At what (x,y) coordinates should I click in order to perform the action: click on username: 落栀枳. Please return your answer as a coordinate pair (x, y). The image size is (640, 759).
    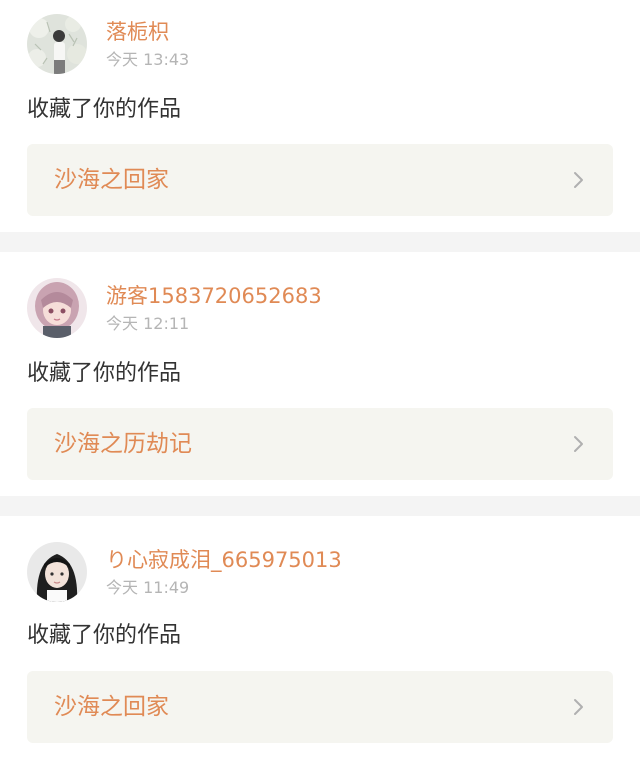
    Looking at the image, I should click on (137, 32).